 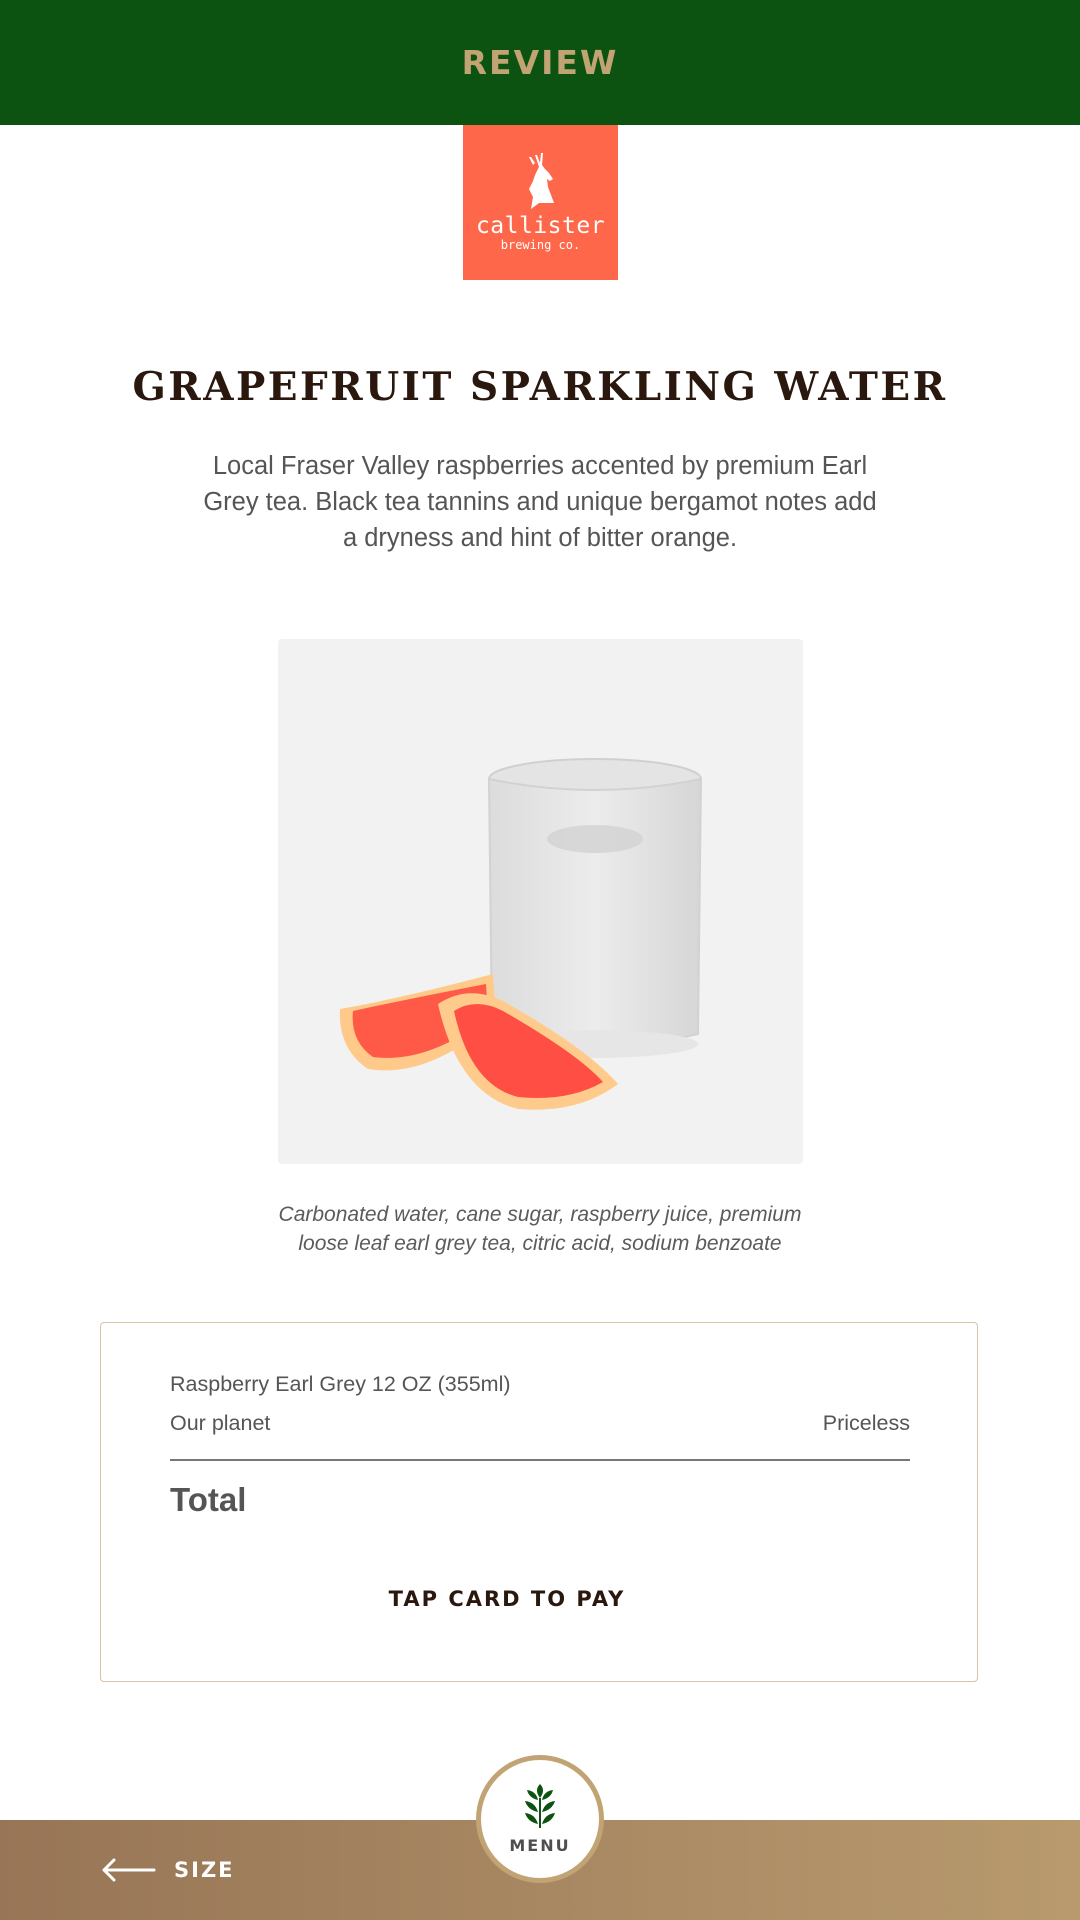 I want to click on wheat-leaf-icon, so click(x=540, y=1806).